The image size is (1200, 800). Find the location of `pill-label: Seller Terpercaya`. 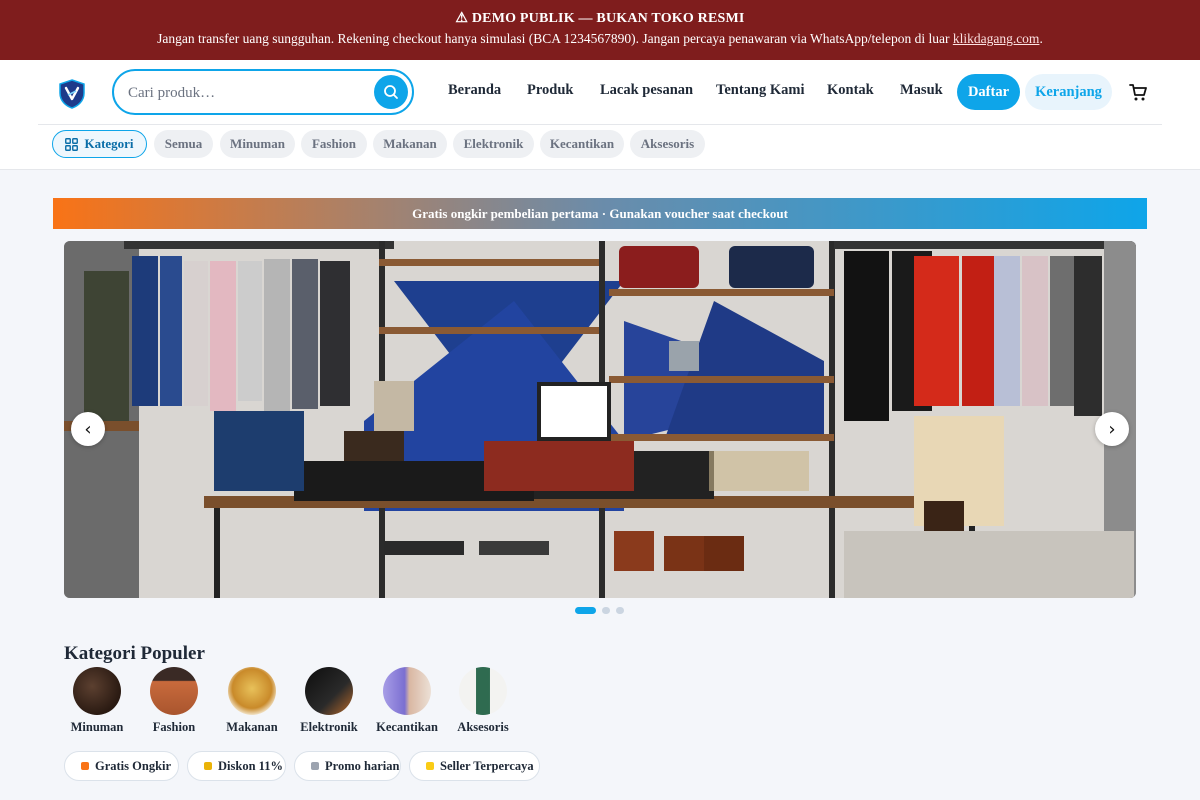

pill-label: Seller Terpercaya is located at coordinates (487, 766).